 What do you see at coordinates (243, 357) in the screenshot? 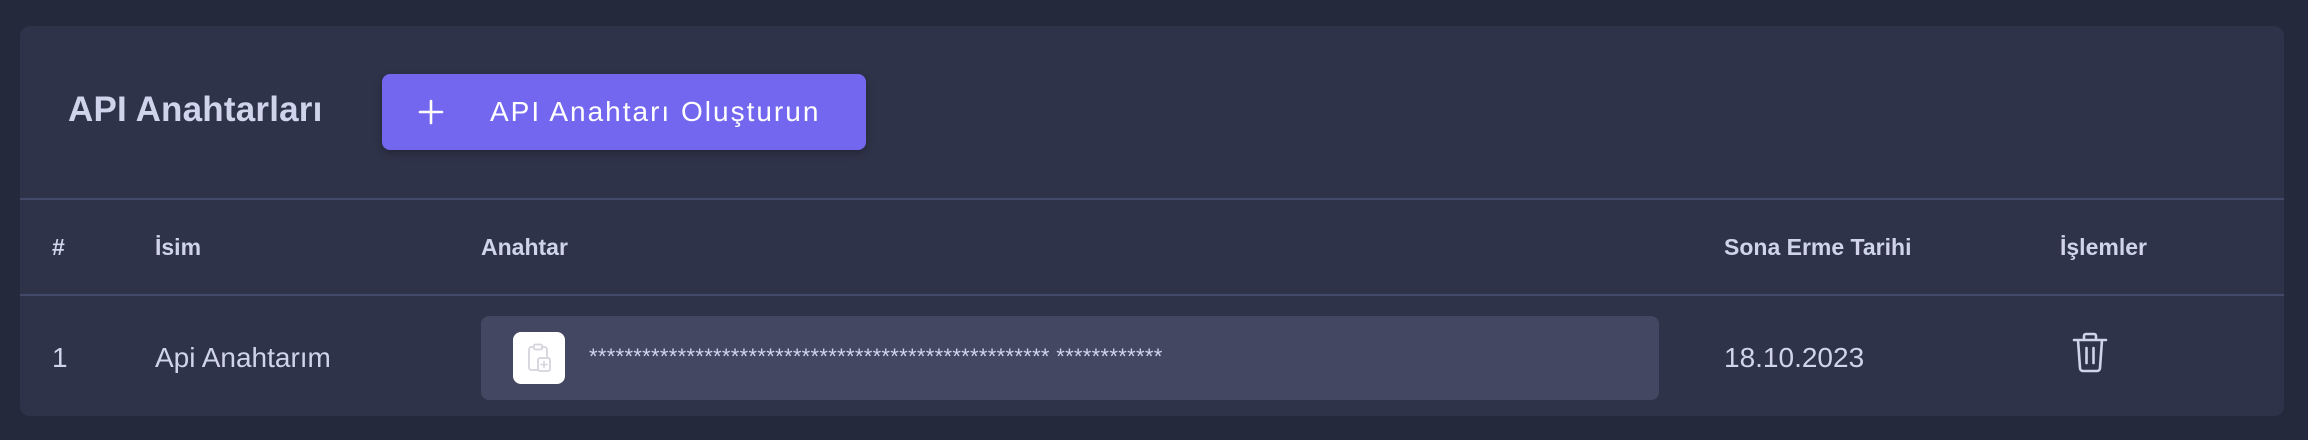
I see `row-name: Api Anahtarım` at bounding box center [243, 357].